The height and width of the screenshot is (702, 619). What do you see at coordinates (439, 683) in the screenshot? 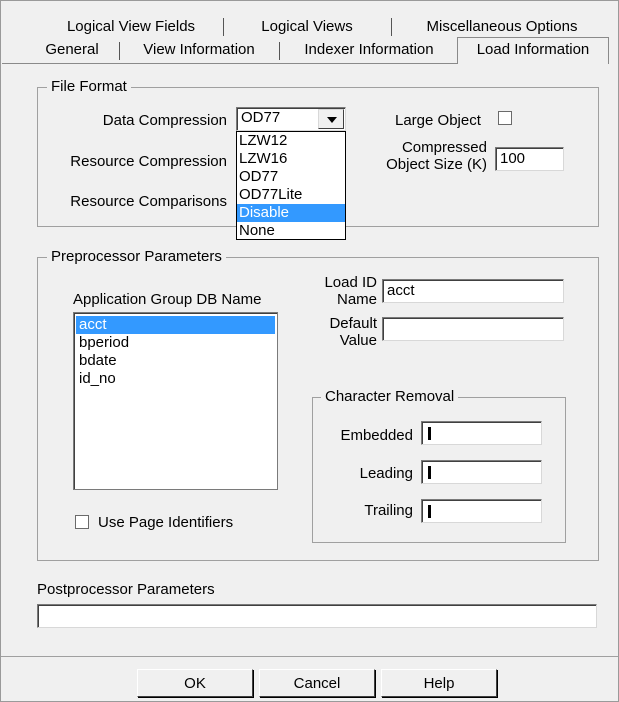
I see `help-button: Help` at bounding box center [439, 683].